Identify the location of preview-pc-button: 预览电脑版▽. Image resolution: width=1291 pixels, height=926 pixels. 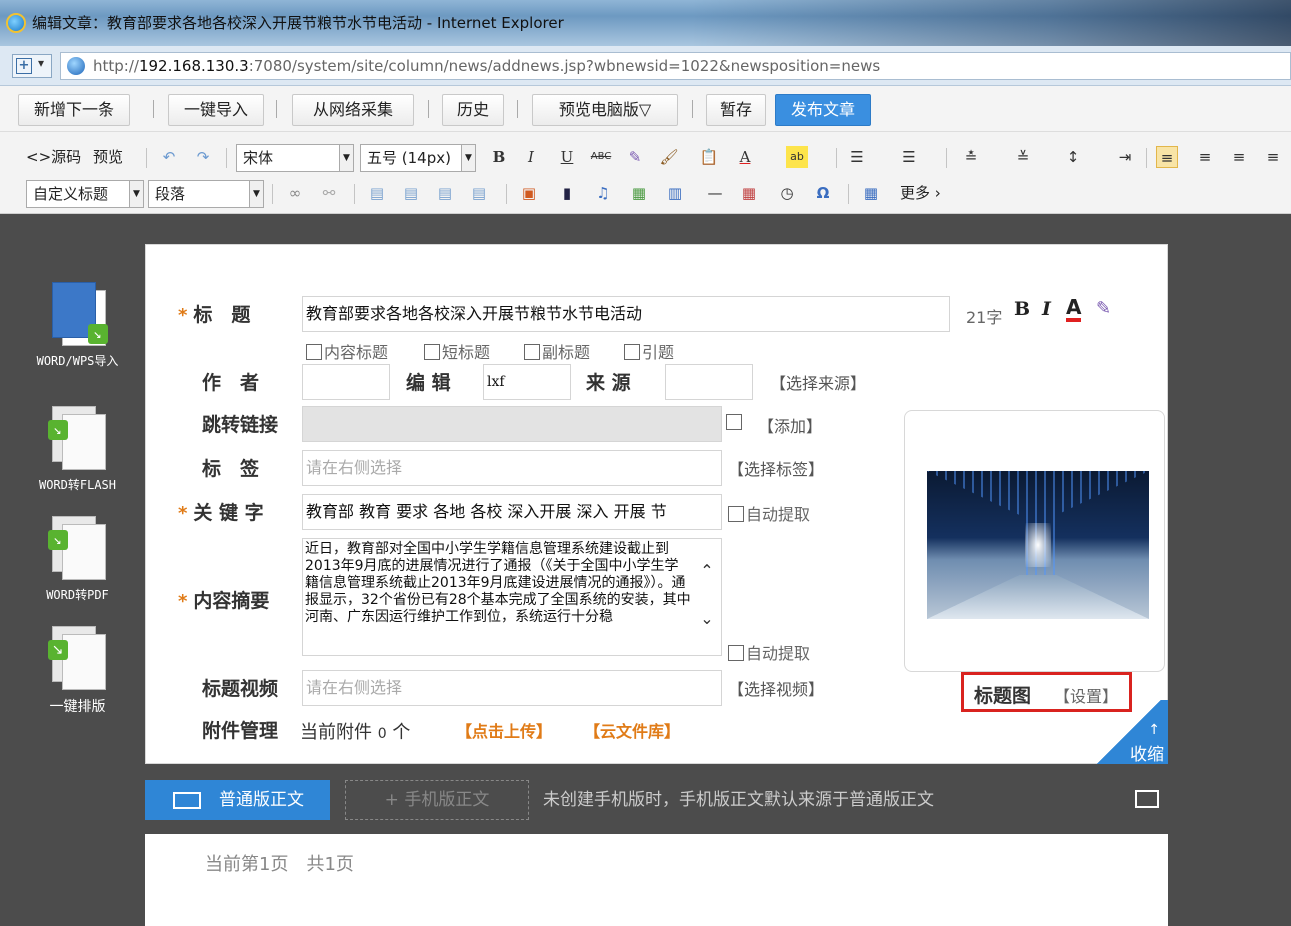
(605, 110).